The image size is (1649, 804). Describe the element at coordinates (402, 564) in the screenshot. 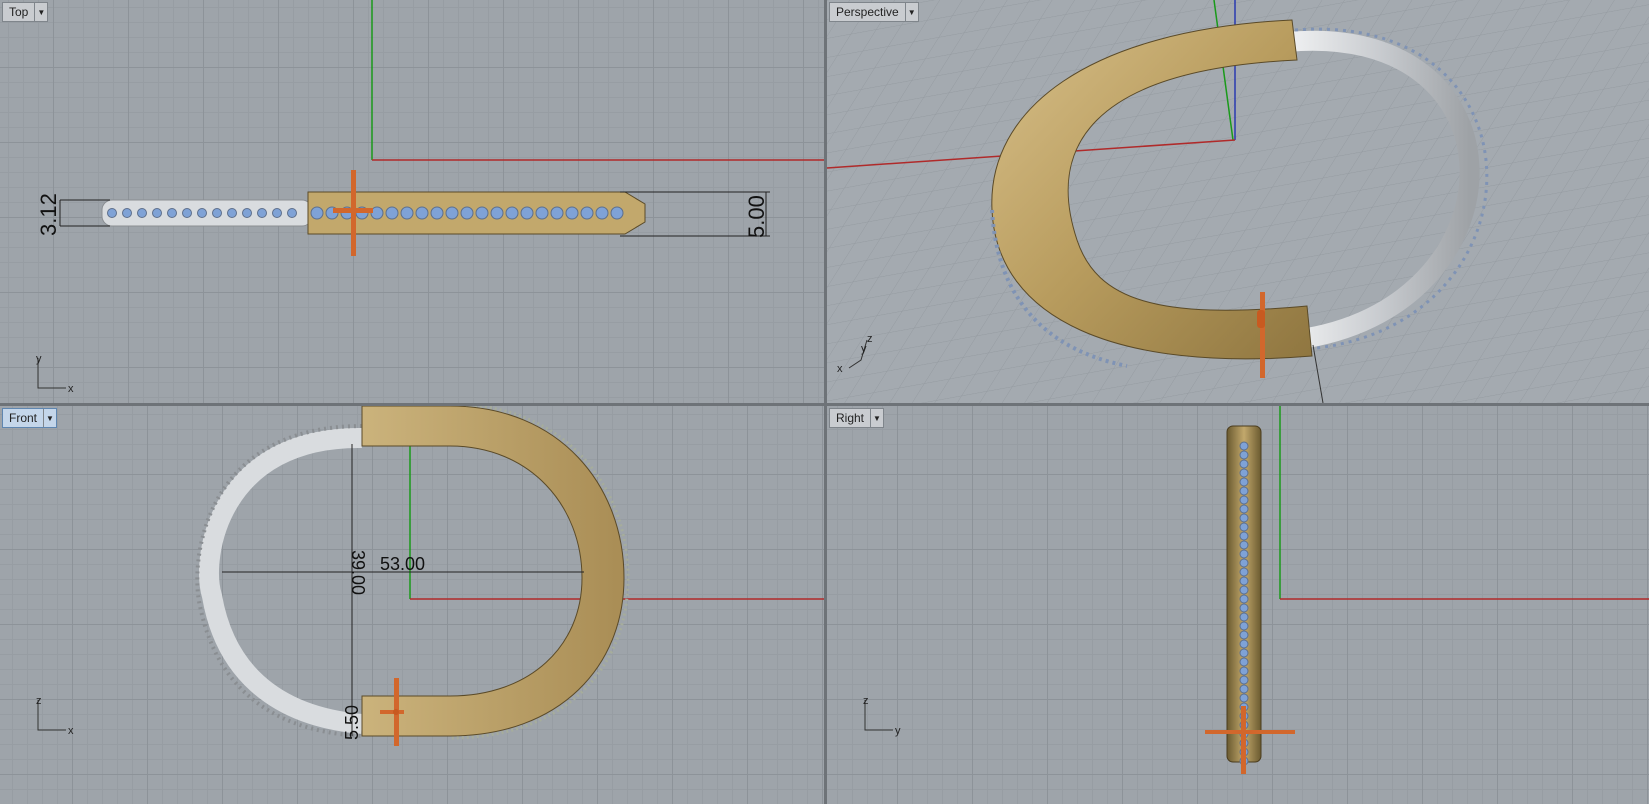

I see `dim-text-53.00: 53.00` at that location.